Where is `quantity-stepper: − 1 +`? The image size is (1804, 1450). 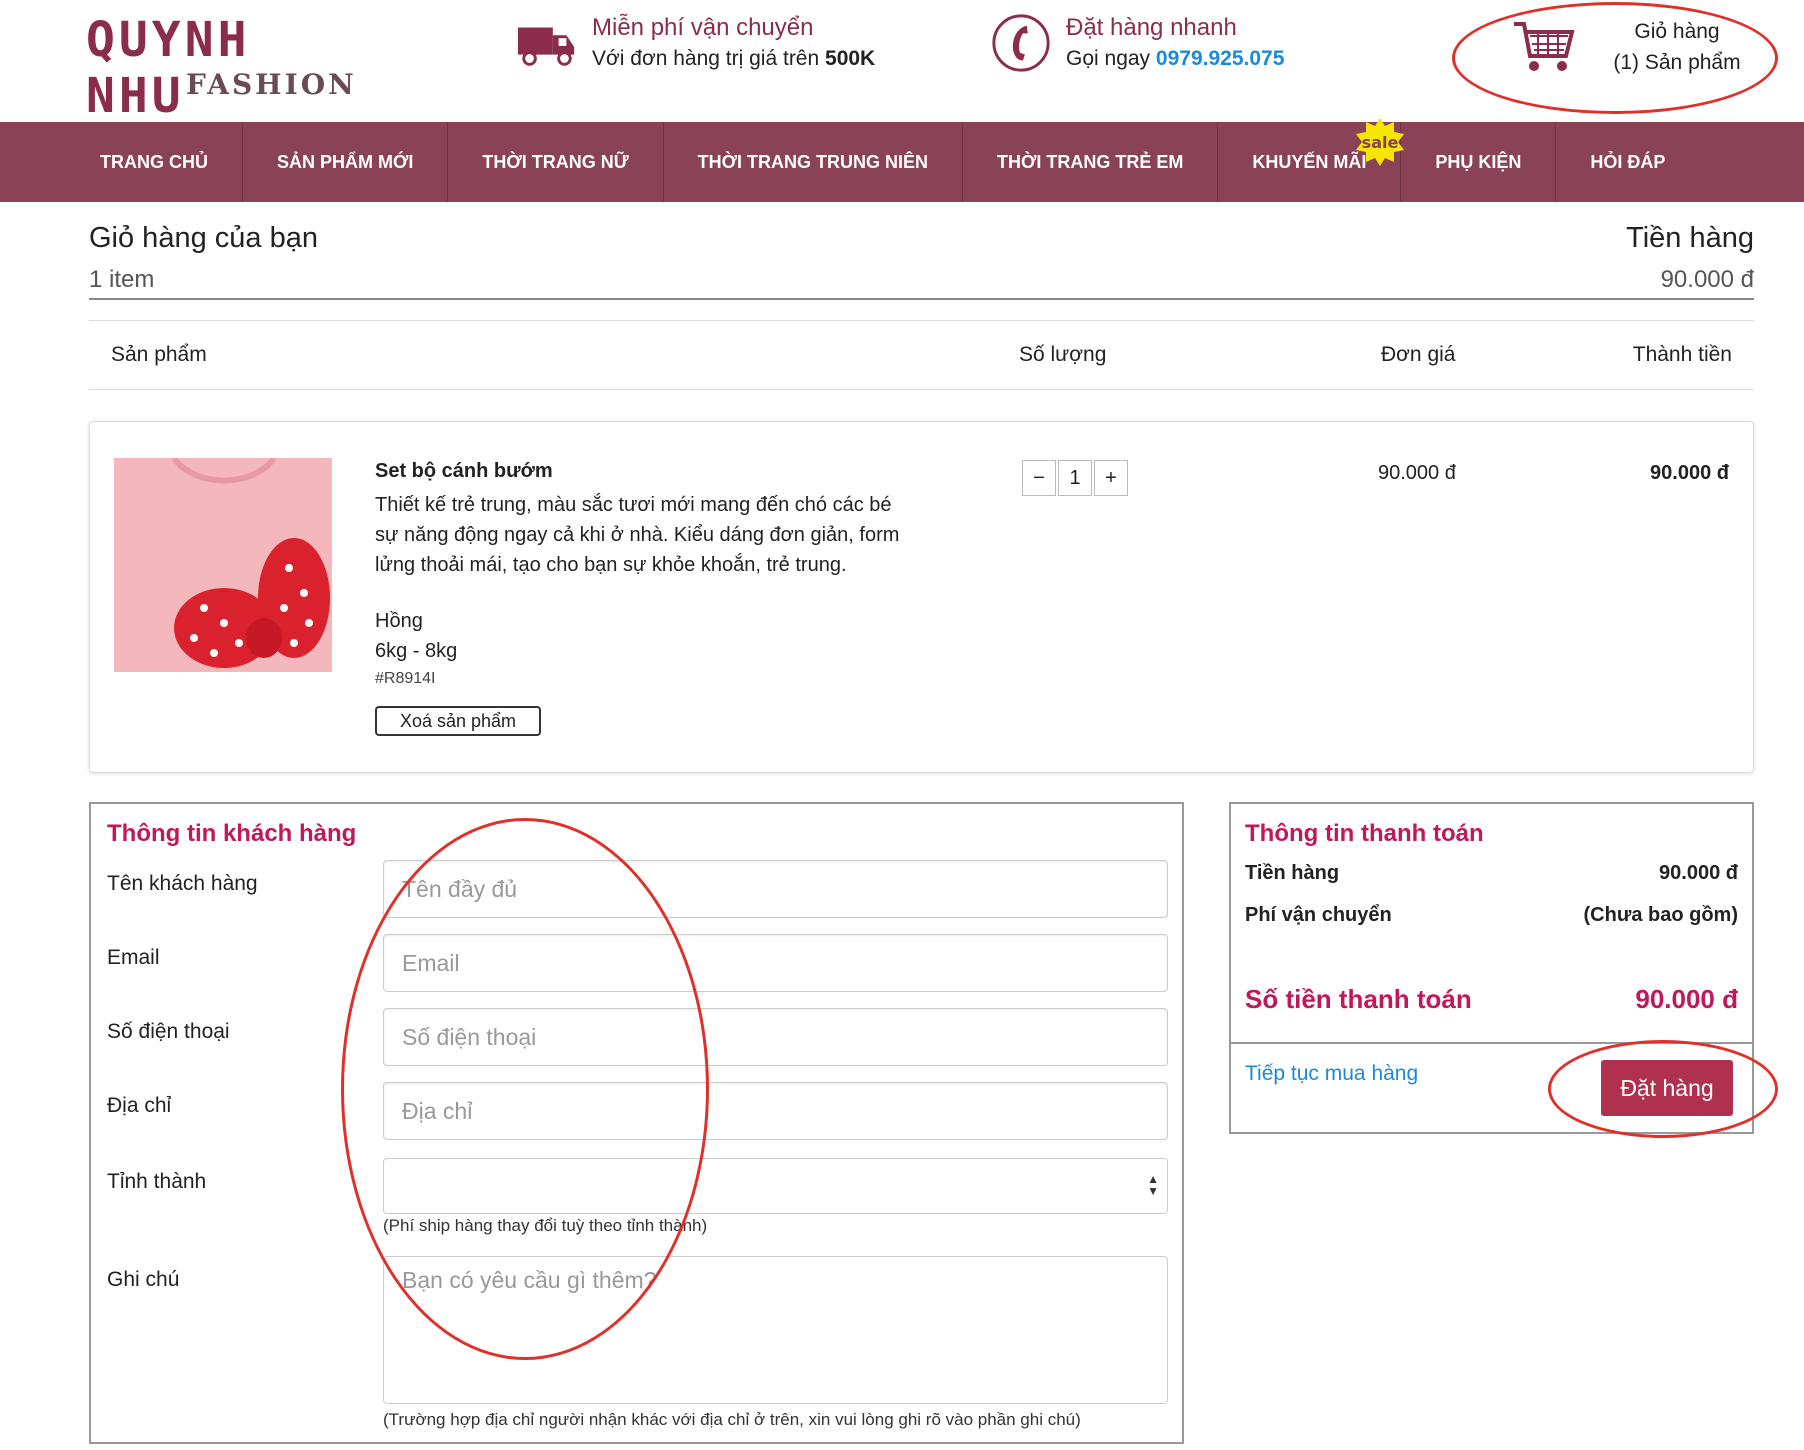
quantity-stepper: − 1 + is located at coordinates (1075, 478).